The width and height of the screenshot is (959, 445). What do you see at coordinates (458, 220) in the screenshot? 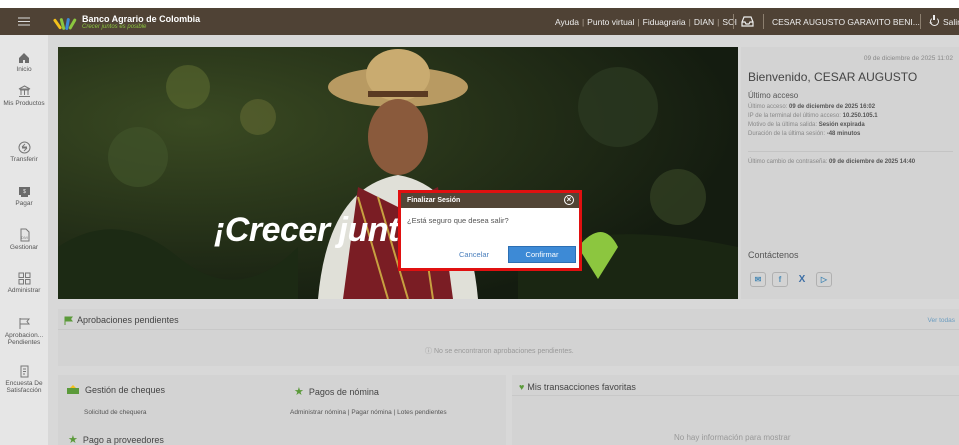
I see `modal-message: ¿Está seguro que desea salir?` at bounding box center [458, 220].